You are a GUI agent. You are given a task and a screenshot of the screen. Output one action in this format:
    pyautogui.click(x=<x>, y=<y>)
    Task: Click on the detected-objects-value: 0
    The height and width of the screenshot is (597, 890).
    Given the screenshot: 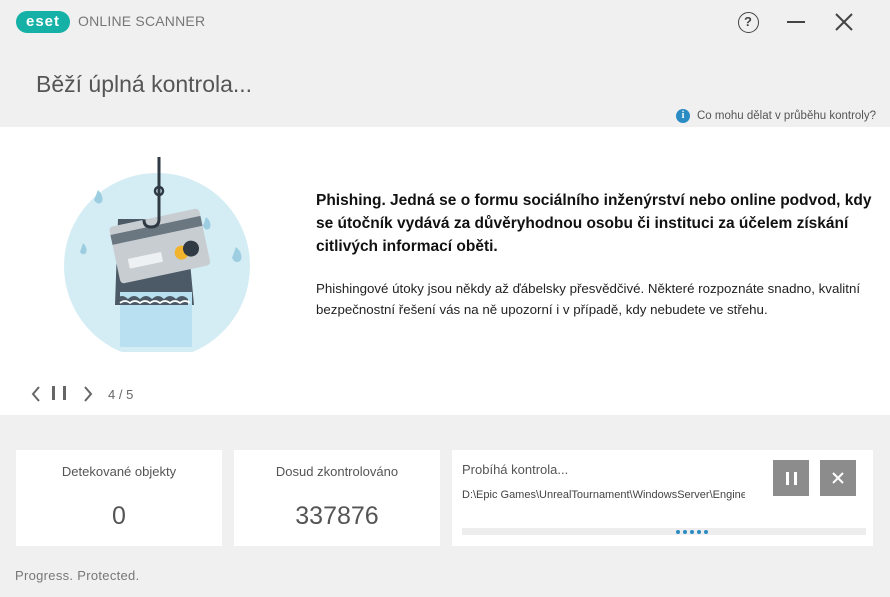 What is the action you would take?
    pyautogui.click(x=119, y=516)
    